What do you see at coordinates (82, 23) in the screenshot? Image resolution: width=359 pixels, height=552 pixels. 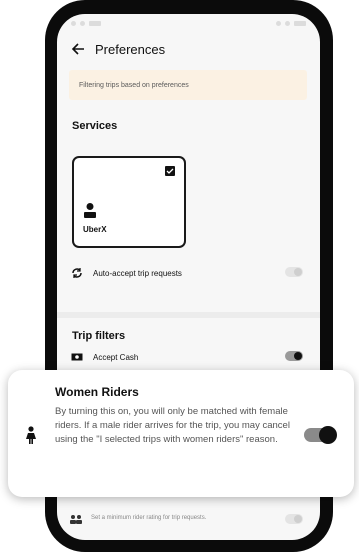 I see `app-icon` at bounding box center [82, 23].